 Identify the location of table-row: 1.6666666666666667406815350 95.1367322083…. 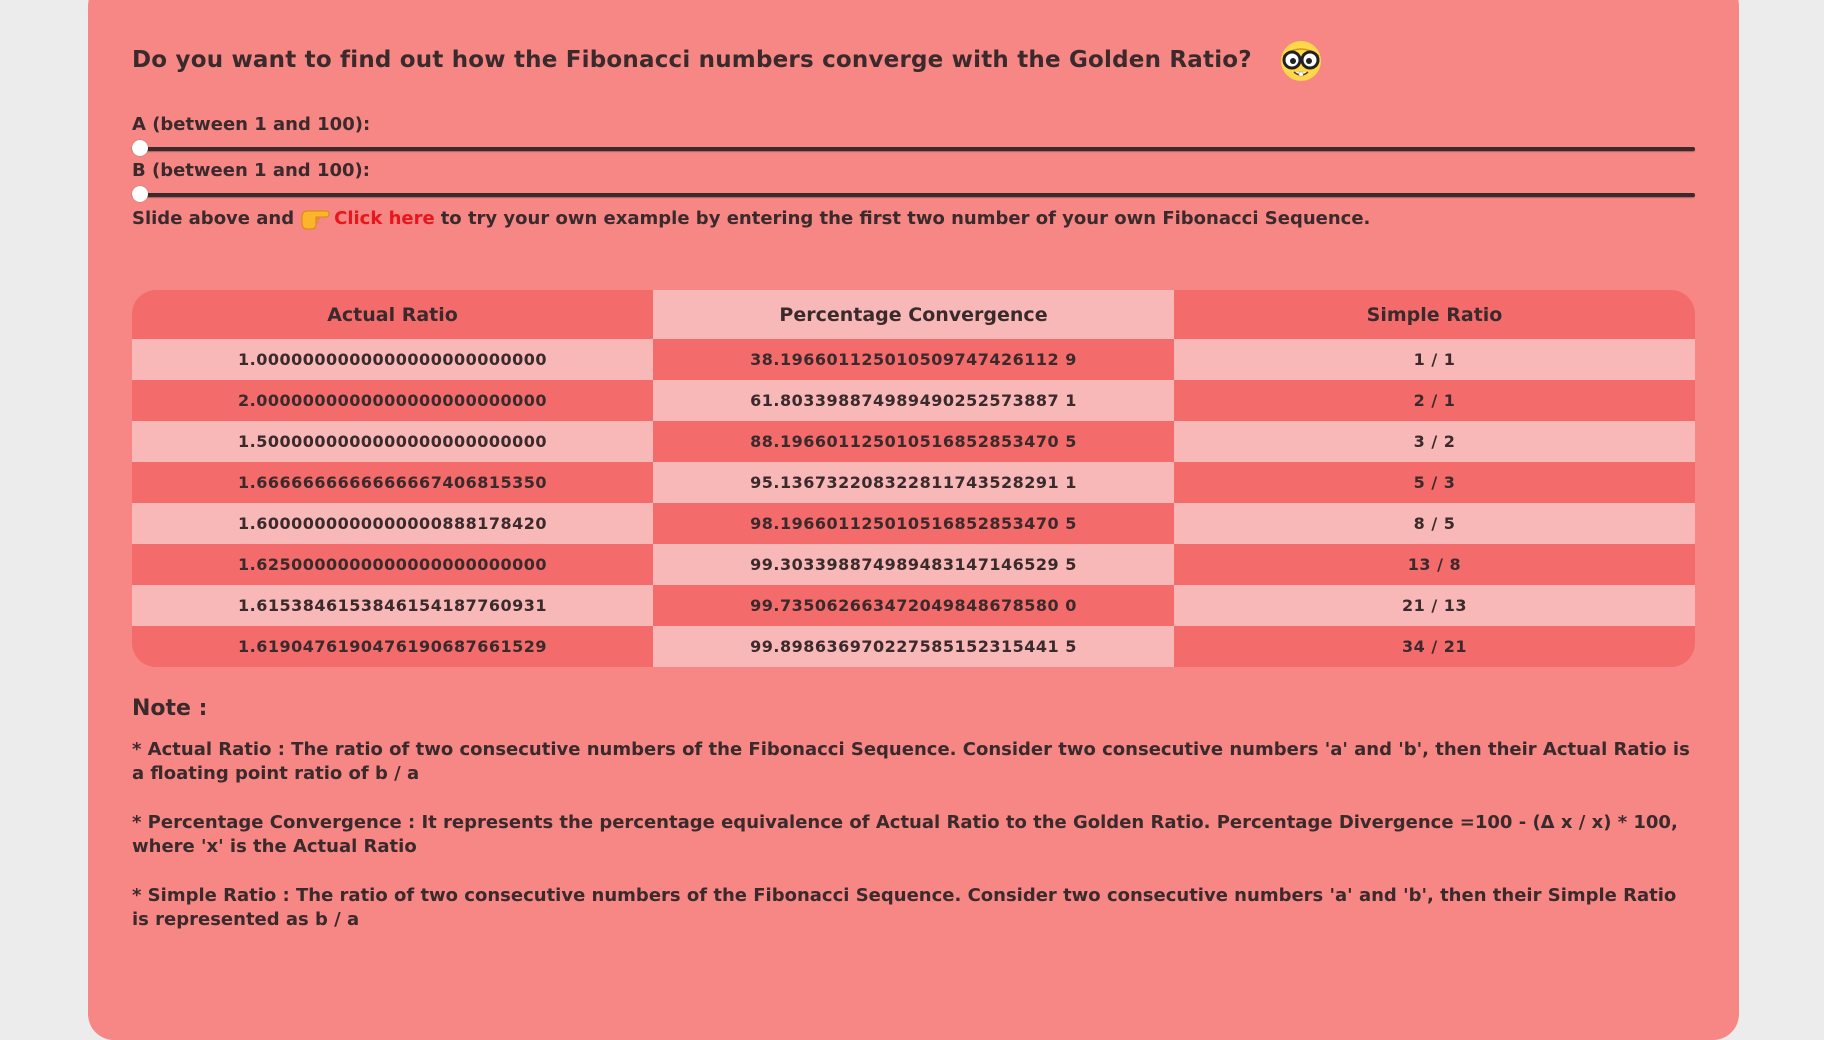
(913, 482).